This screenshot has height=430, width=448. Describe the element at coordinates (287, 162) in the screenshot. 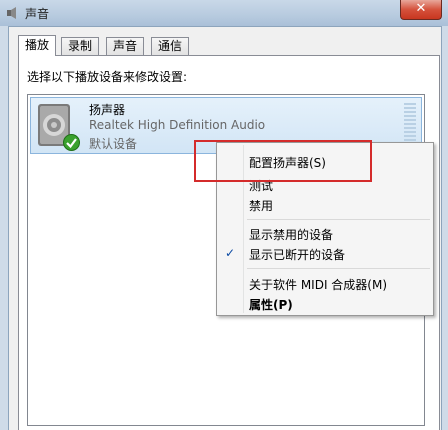

I see `menu-item-configure-speakers: 配置扬声器(S)` at that location.